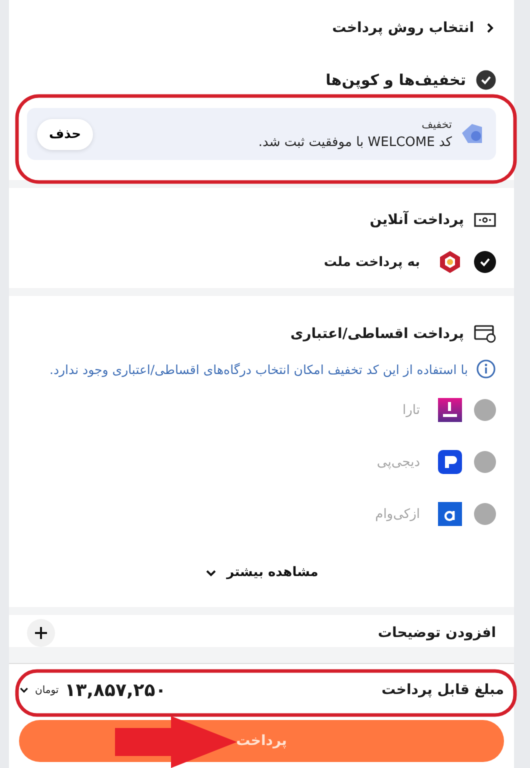  What do you see at coordinates (355, 142) in the screenshot?
I see `coupon-message: کد WELCOME با موفقیت ثبت شد.` at bounding box center [355, 142].